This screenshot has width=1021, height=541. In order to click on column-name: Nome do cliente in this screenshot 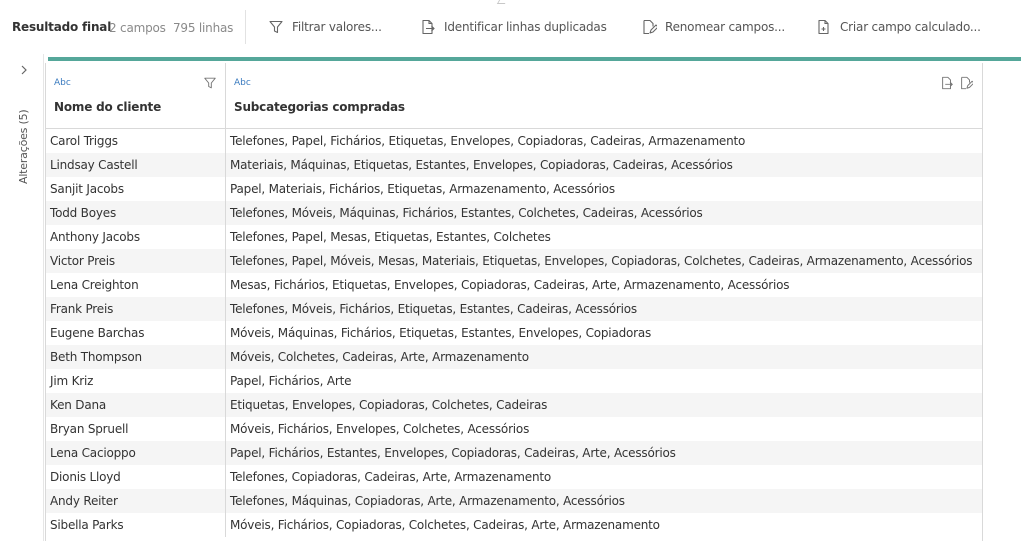, I will do `click(108, 107)`.